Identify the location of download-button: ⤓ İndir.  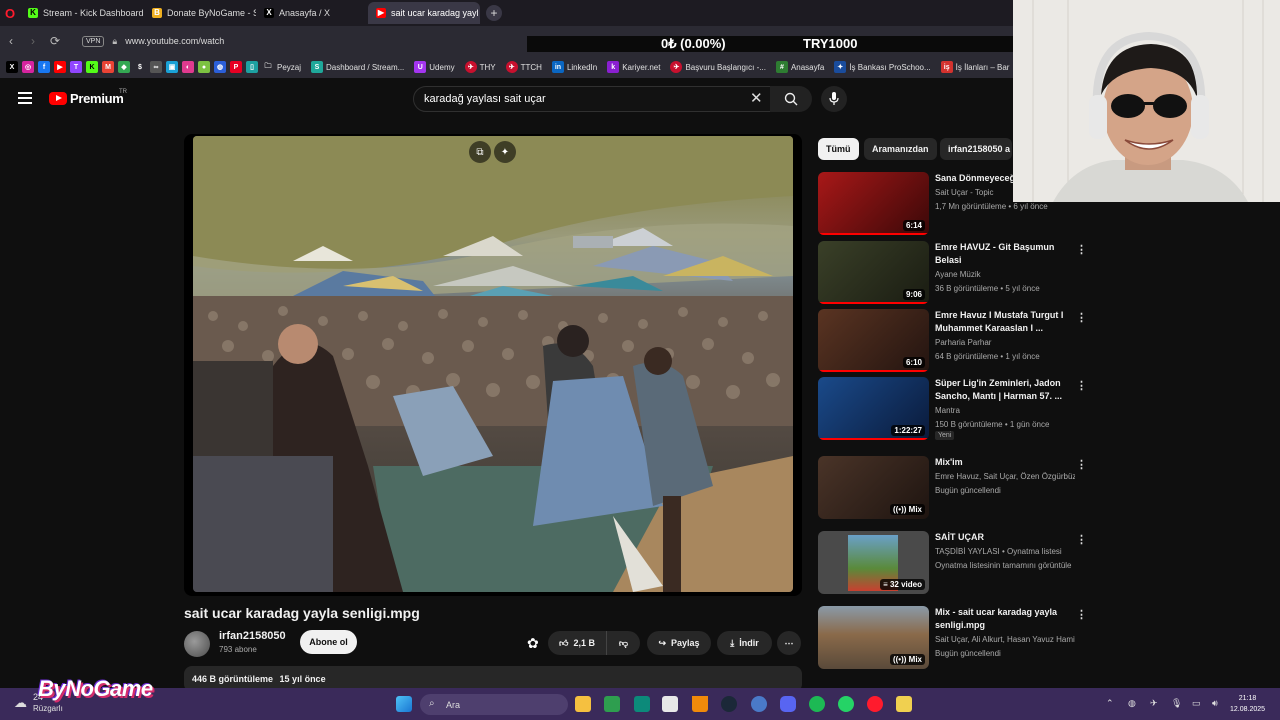
(744, 643).